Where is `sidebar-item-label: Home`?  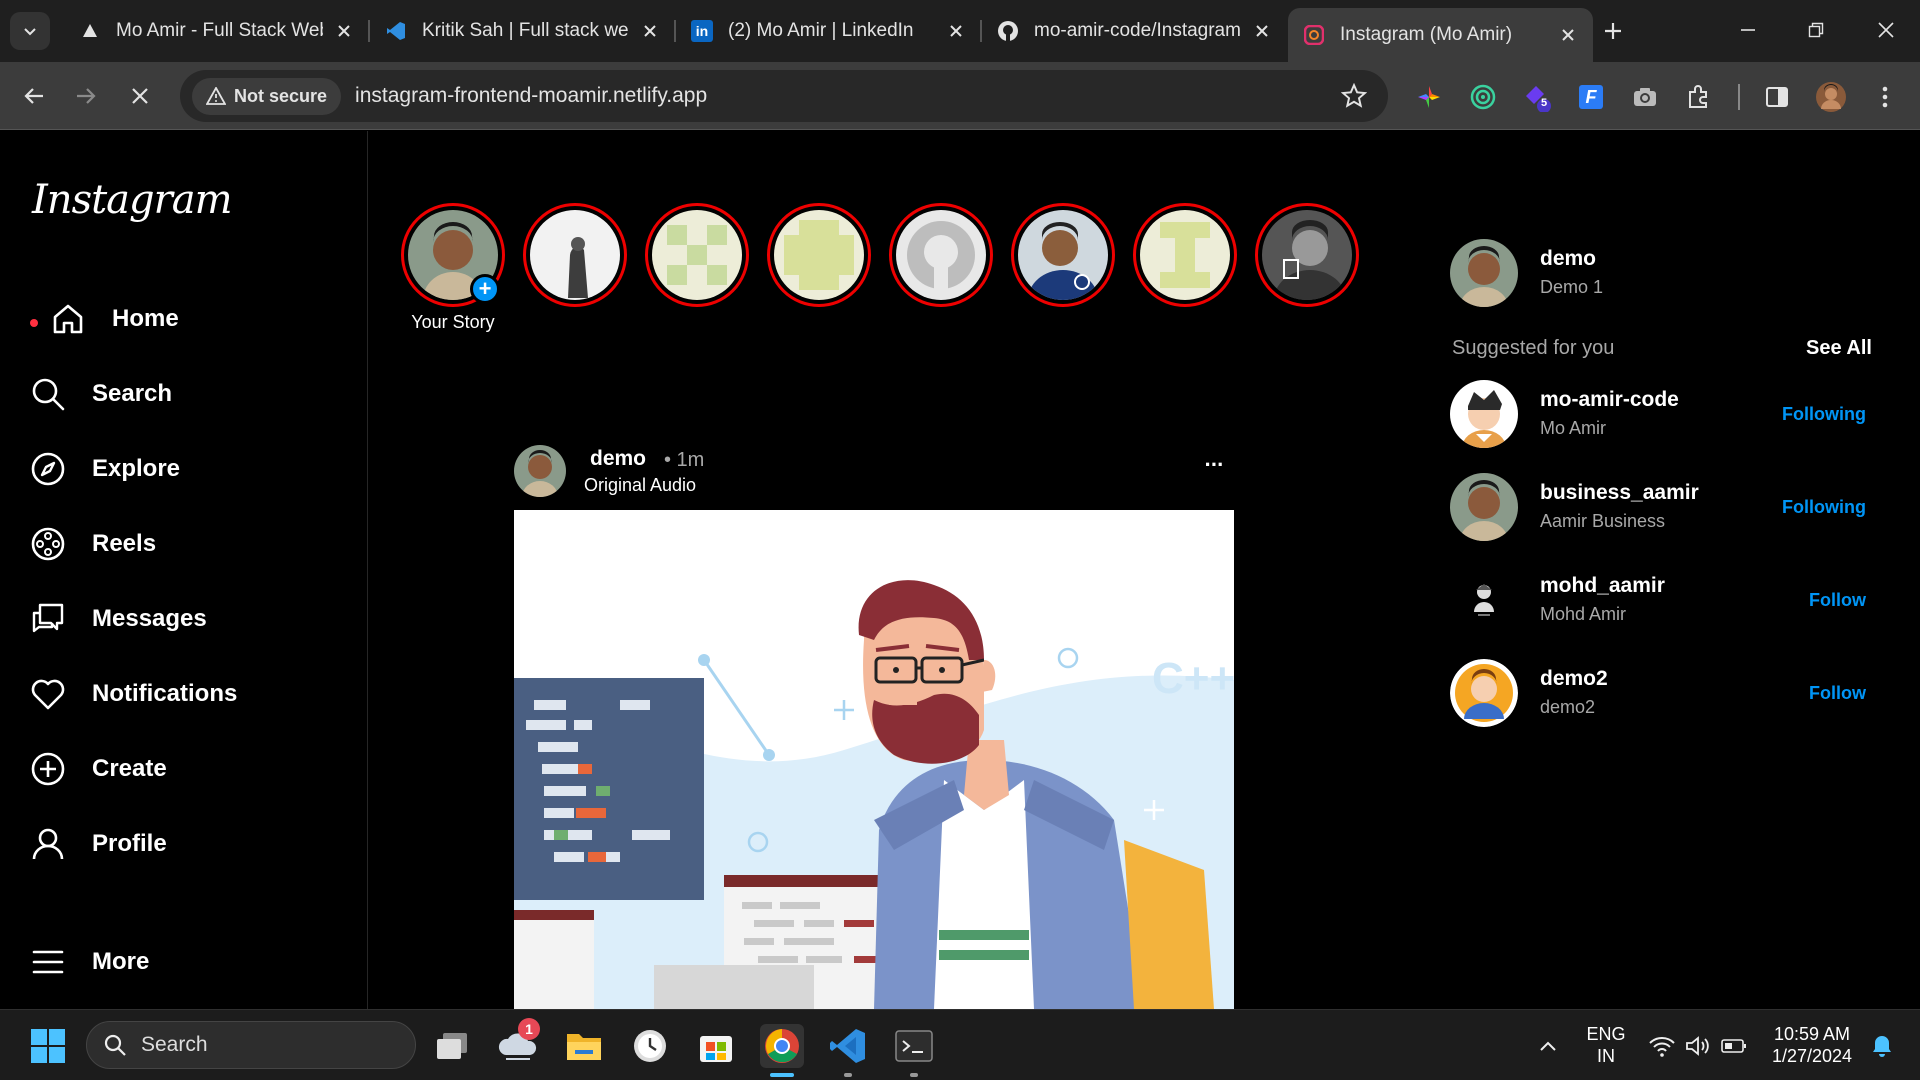 sidebar-item-label: Home is located at coordinates (145, 318).